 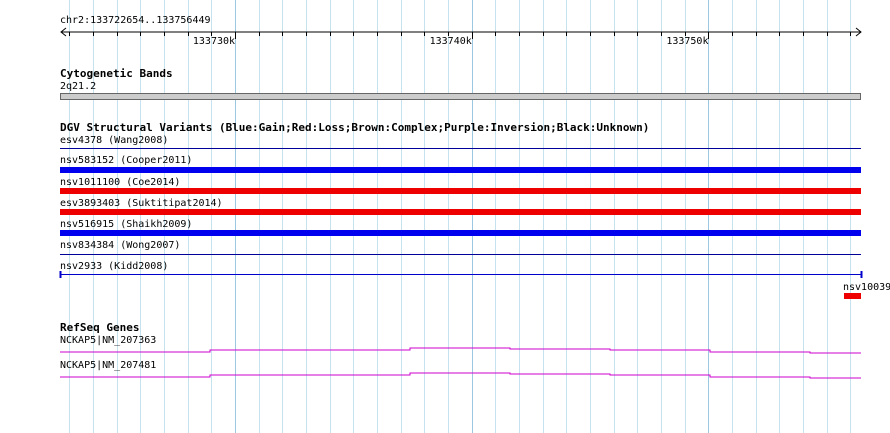 What do you see at coordinates (126, 224) in the screenshot?
I see `dgv-feature-label: nsv516915 (Shaikh2009)` at bounding box center [126, 224].